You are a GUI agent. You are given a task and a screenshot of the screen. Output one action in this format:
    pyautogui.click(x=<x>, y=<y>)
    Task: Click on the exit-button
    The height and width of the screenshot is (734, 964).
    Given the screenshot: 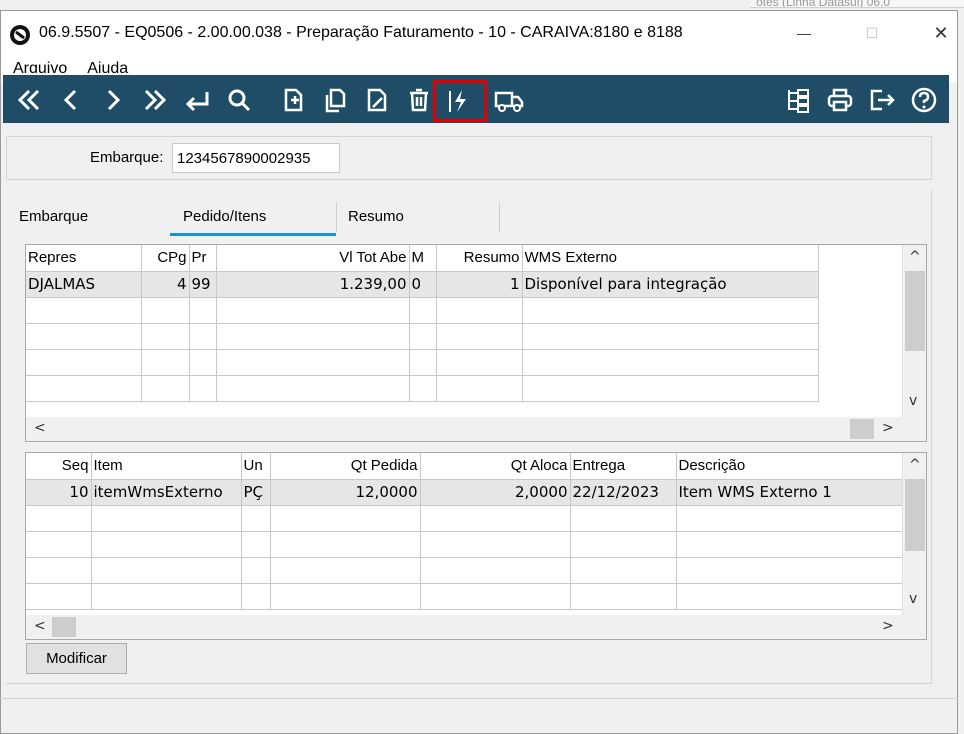 What is the action you would take?
    pyautogui.click(x=882, y=100)
    